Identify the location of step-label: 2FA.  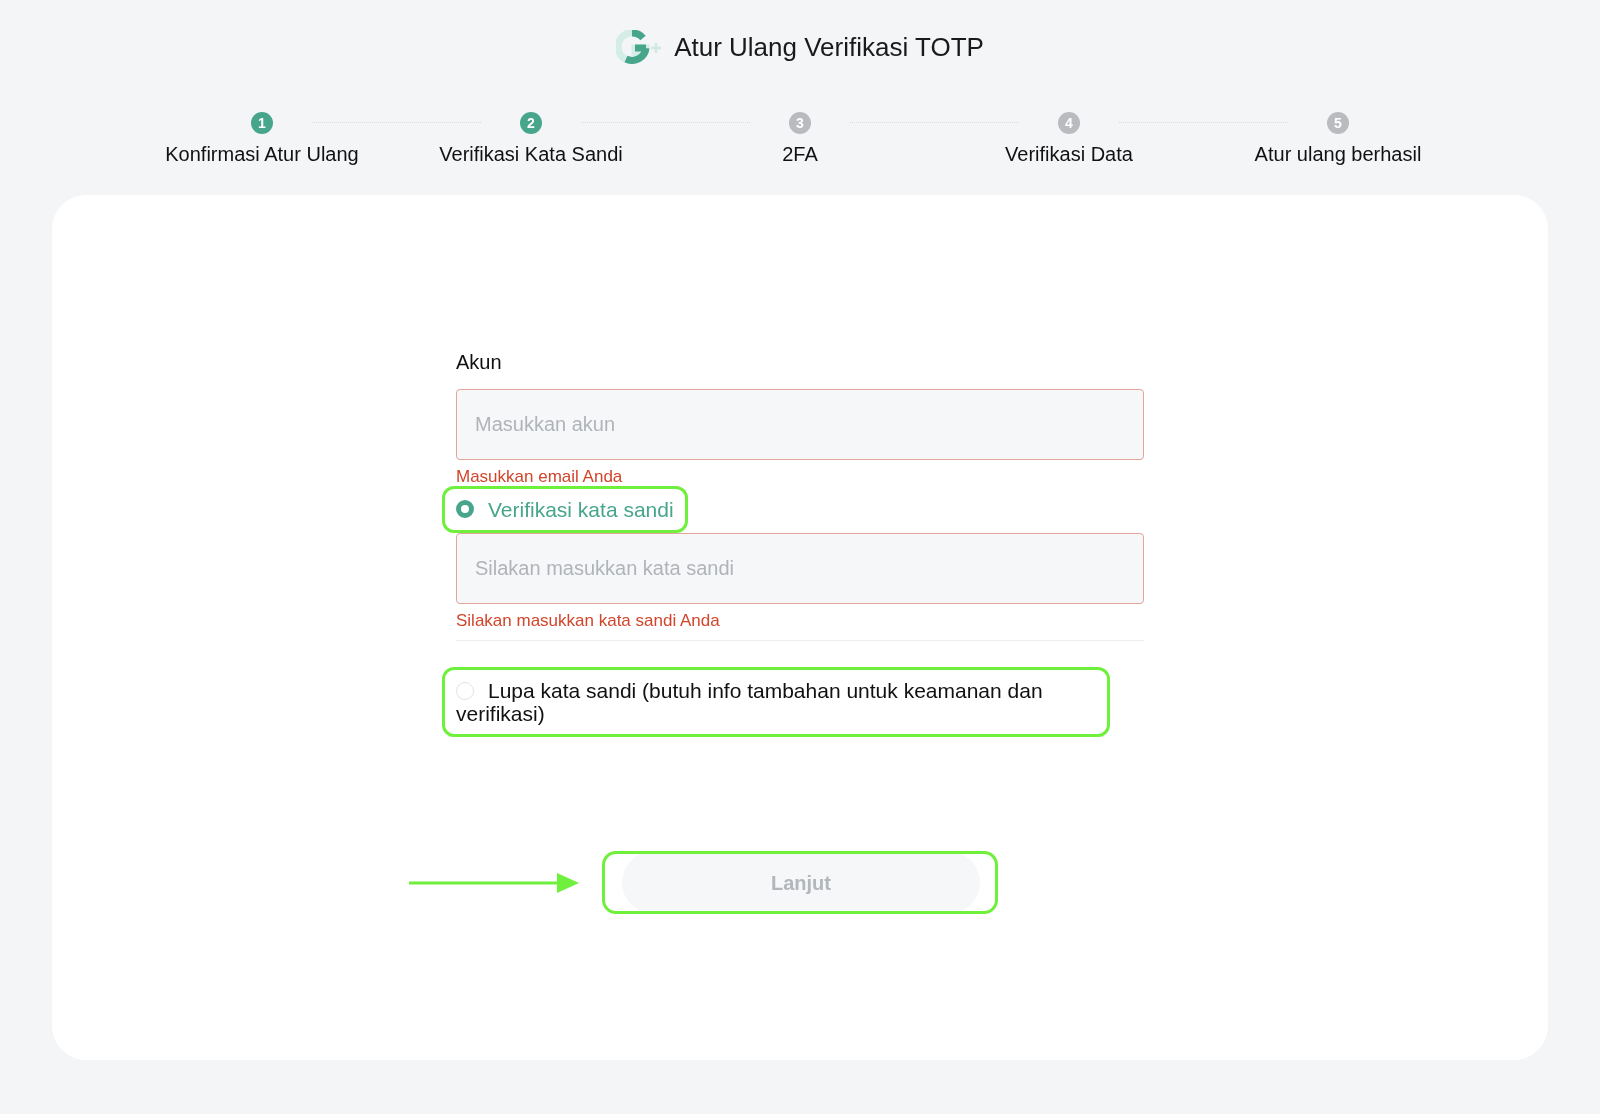
(800, 154).